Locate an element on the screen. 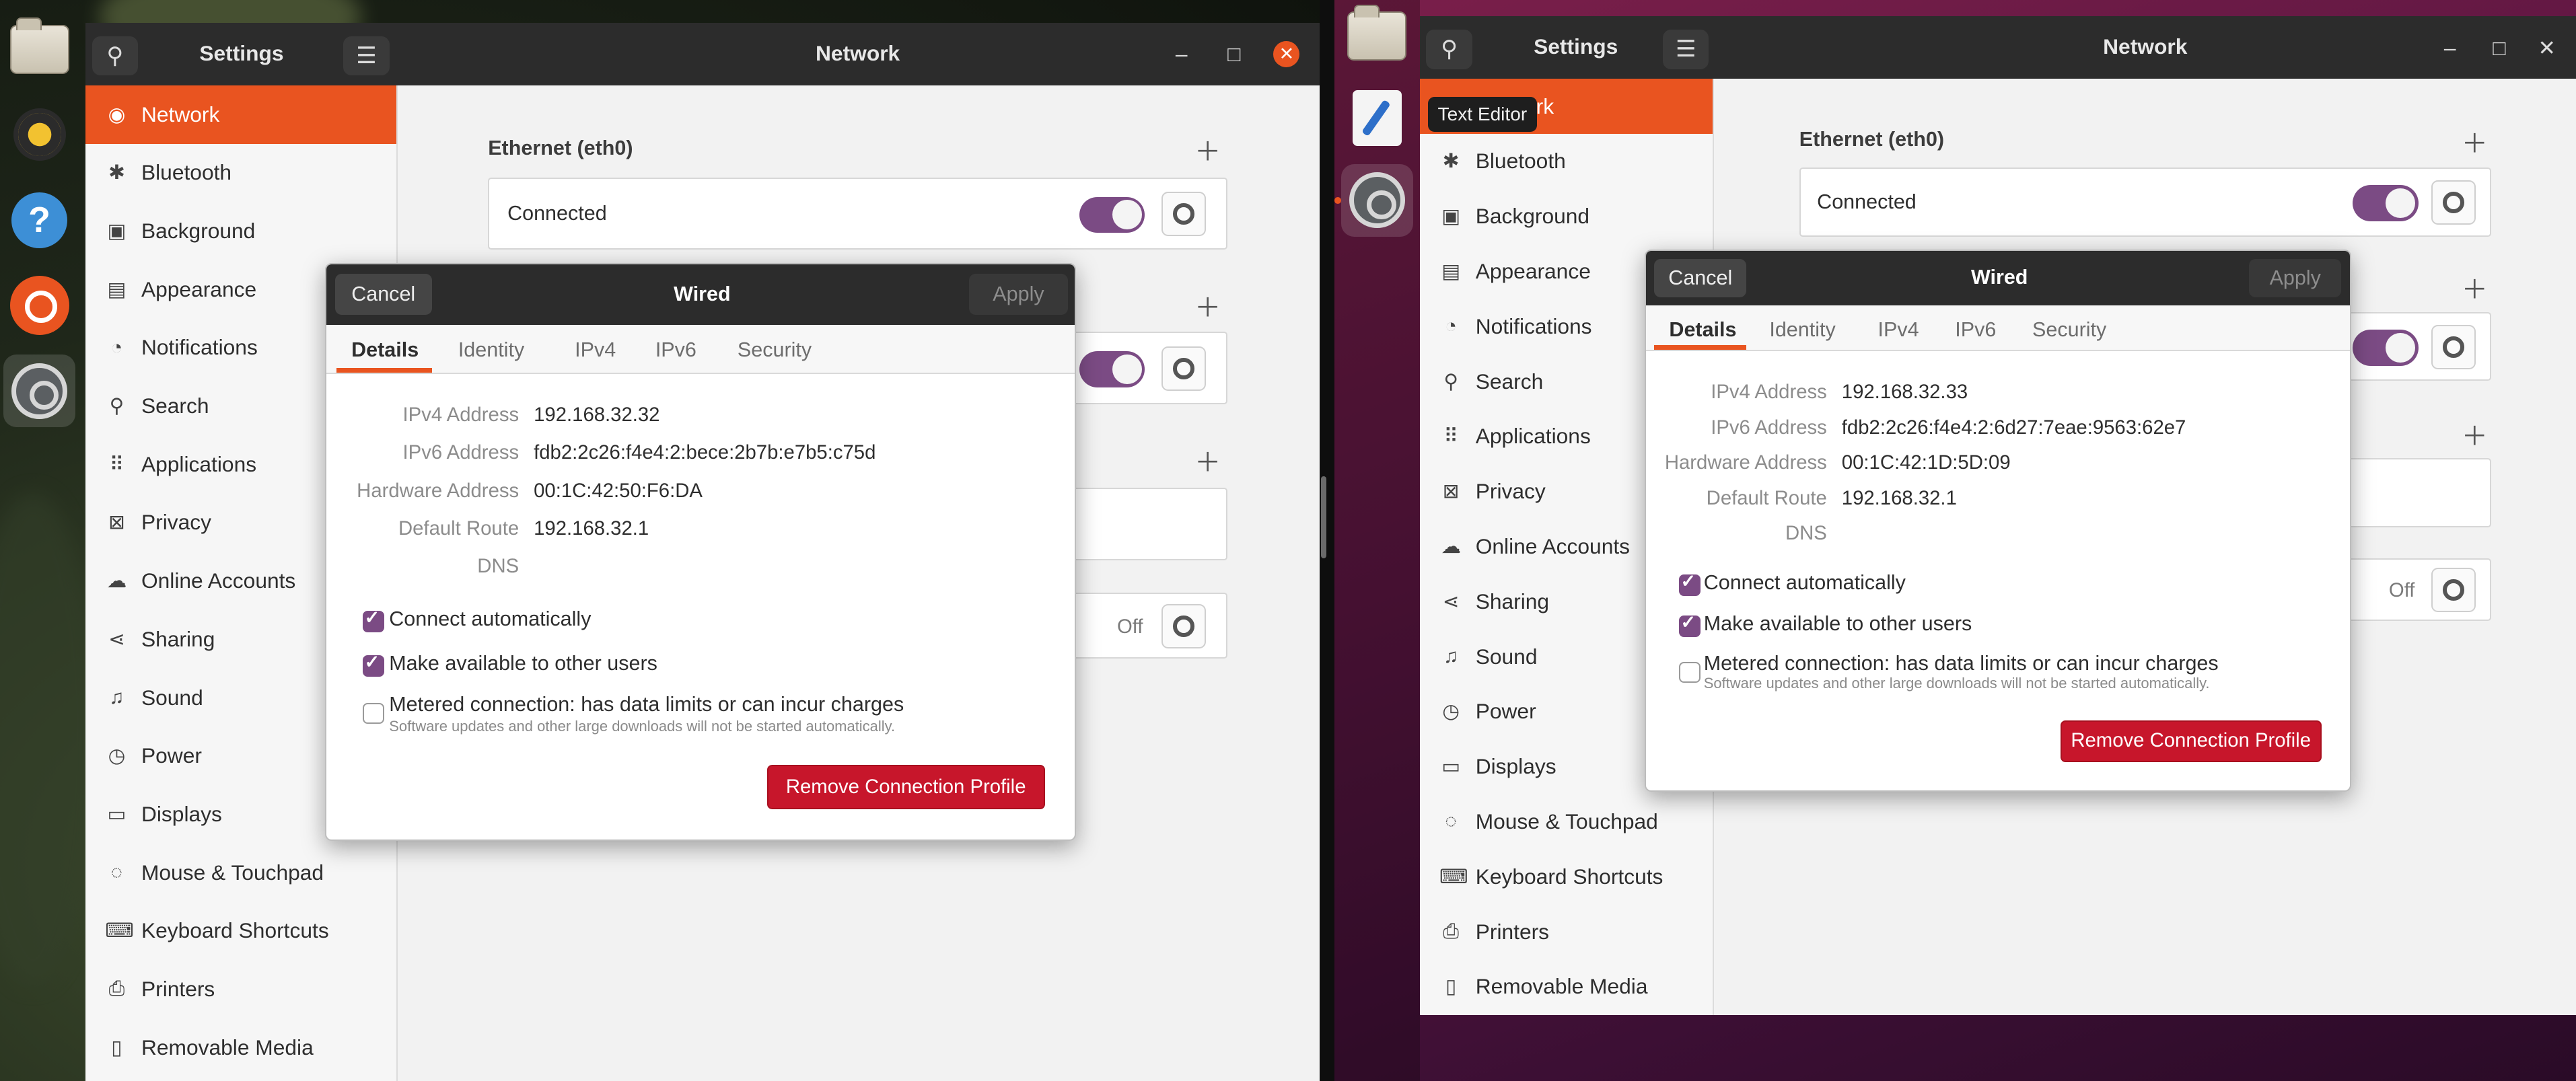 This screenshot has height=1081, width=2576. help-dock-item: ? is located at coordinates (39, 220).